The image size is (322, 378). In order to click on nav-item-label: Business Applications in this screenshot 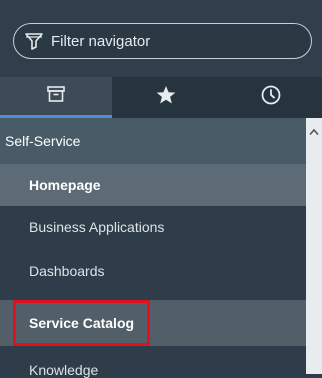, I will do `click(97, 227)`.